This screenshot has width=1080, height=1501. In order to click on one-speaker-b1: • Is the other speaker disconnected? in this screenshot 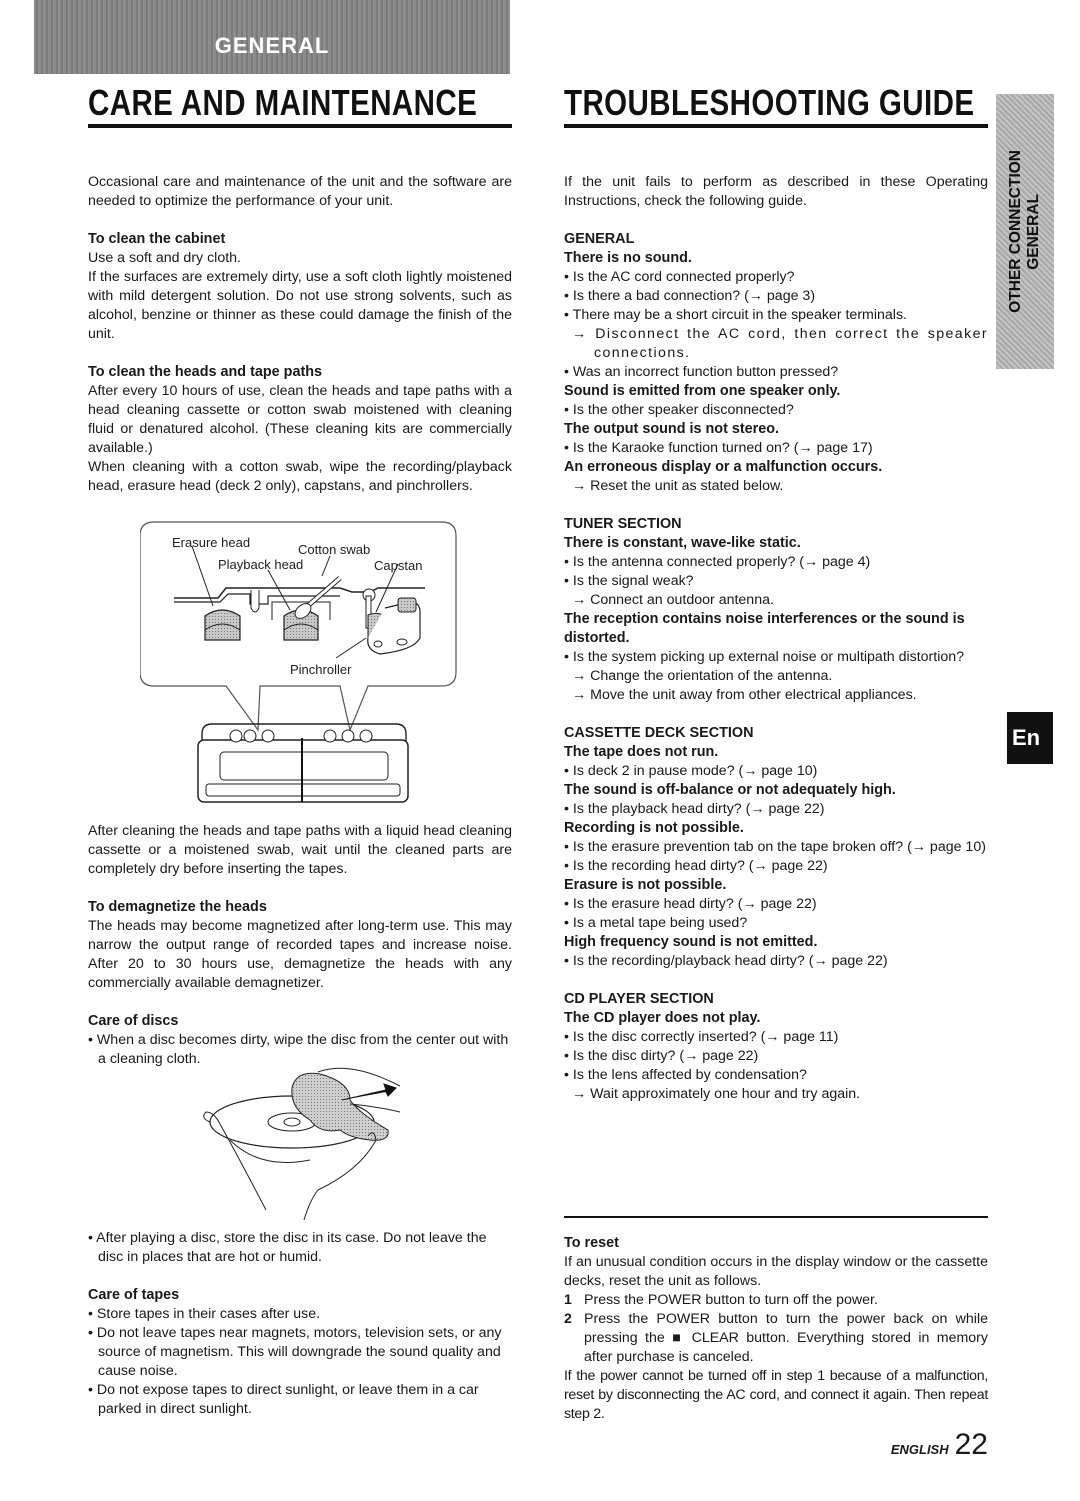, I will do `click(679, 410)`.